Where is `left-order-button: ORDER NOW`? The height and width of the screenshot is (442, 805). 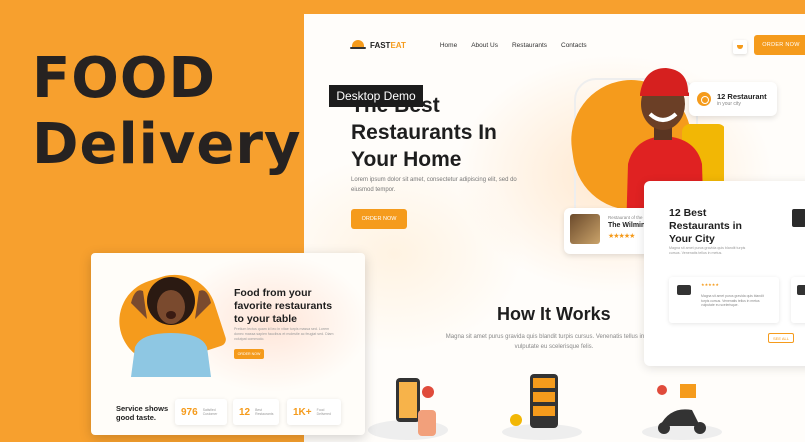
left-order-button: ORDER NOW is located at coordinates (249, 354).